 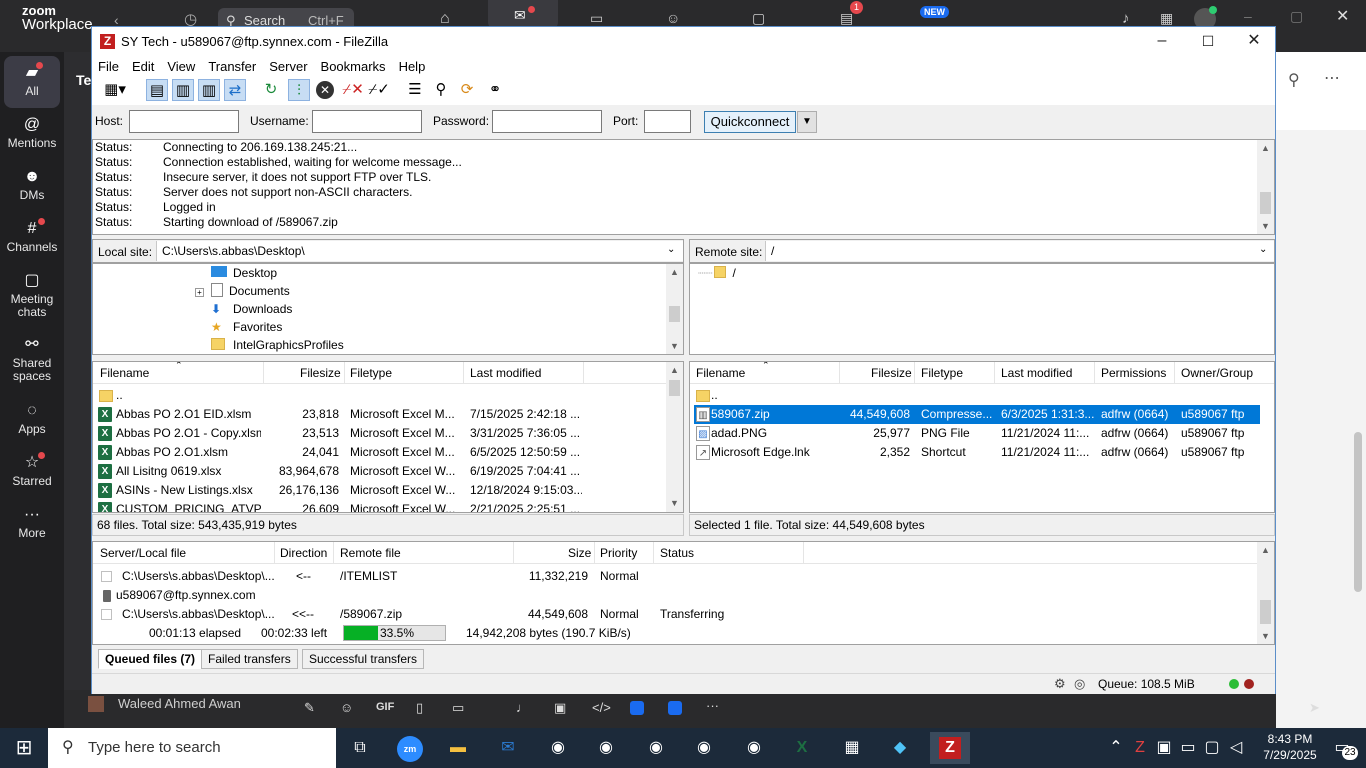 I want to click on maximize-button: ☐, so click(x=1208, y=42).